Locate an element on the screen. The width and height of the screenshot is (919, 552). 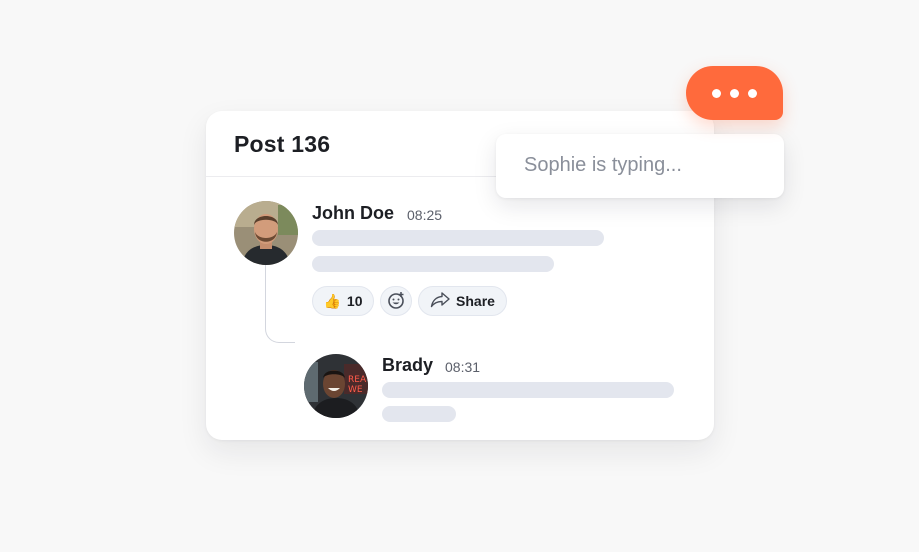
share-button: Share is located at coordinates (462, 301).